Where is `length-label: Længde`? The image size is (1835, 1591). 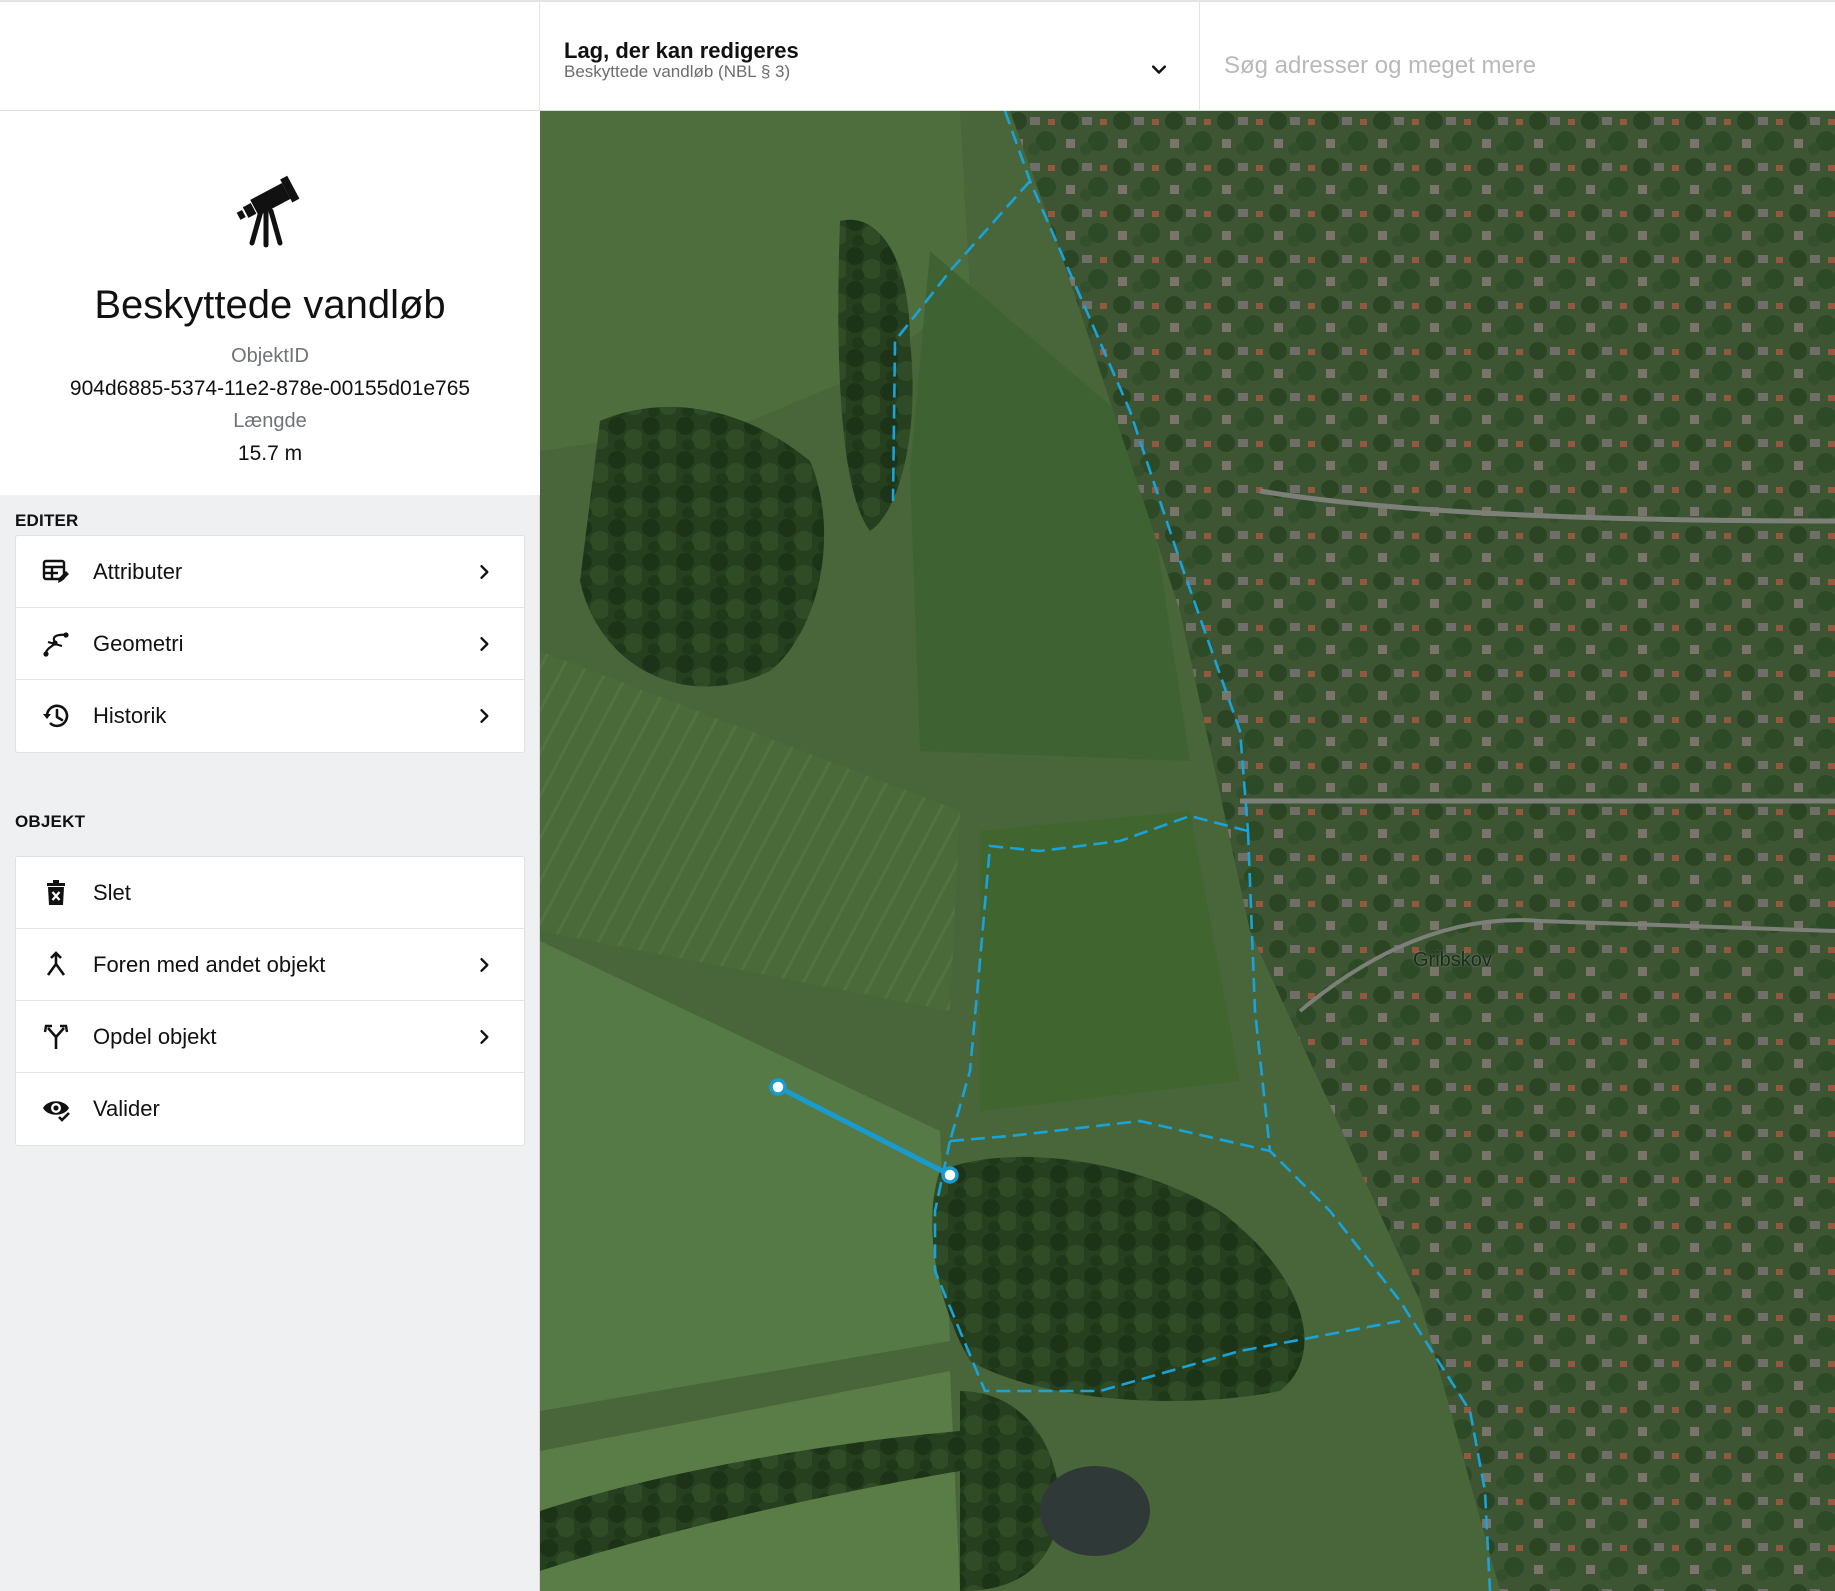 length-label: Længde is located at coordinates (270, 421).